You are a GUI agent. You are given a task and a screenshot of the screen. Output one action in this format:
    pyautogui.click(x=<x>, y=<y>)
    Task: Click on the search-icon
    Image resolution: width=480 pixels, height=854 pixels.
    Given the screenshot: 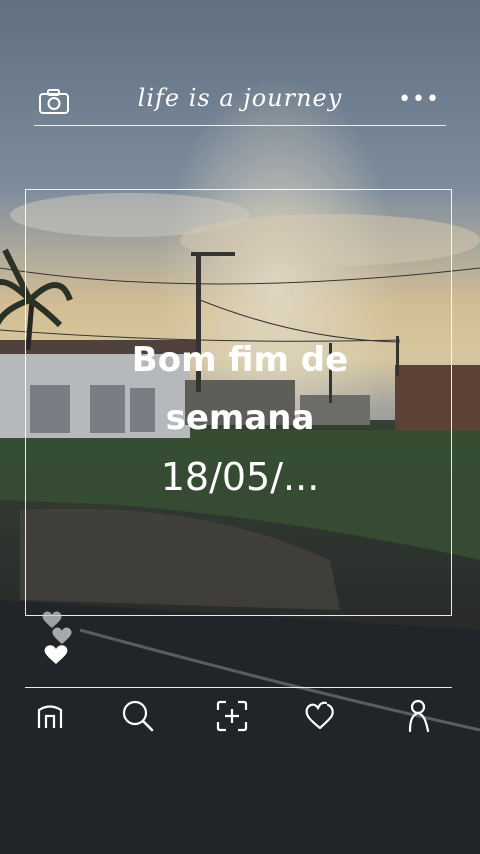 What is the action you would take?
    pyautogui.click(x=138, y=716)
    